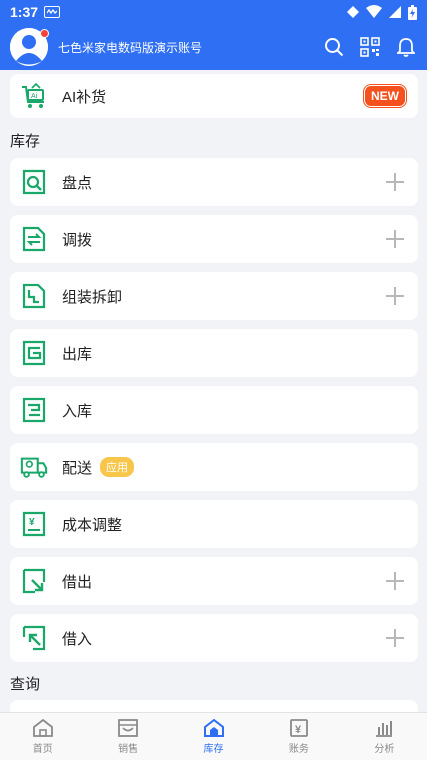  I want to click on inventory-item-assembly: 组装拆卸, so click(214, 296).